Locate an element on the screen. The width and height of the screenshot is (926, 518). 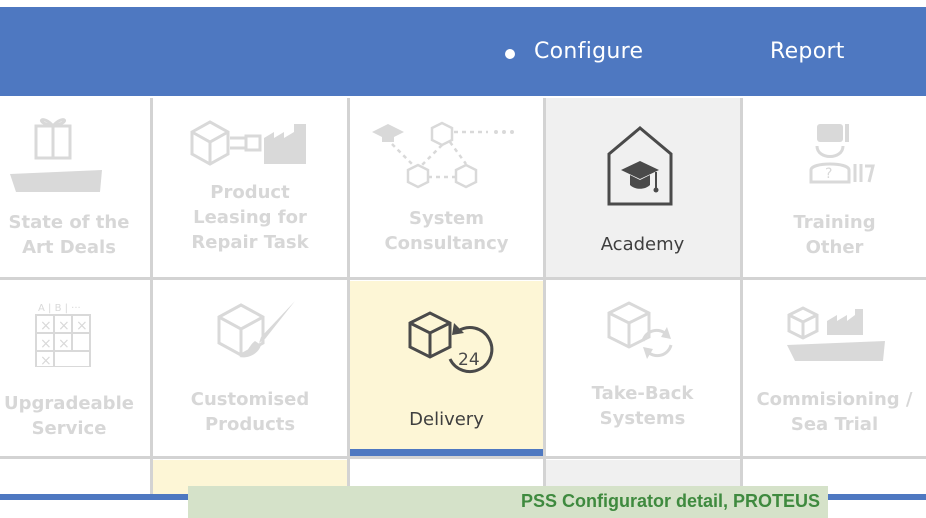
support-person-icon: ? is located at coordinates (842, 154).